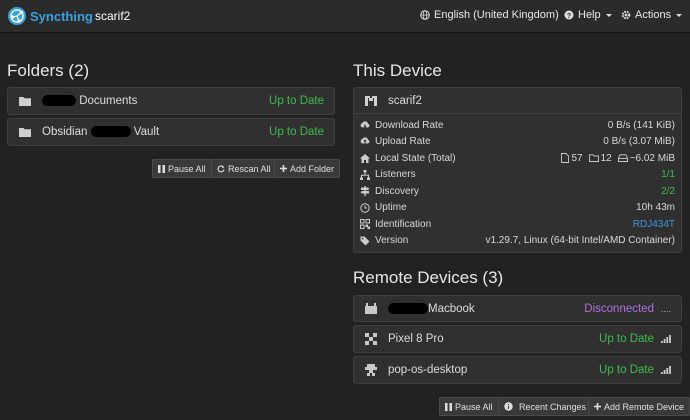  What do you see at coordinates (565, 158) in the screenshot?
I see `file-icon` at bounding box center [565, 158].